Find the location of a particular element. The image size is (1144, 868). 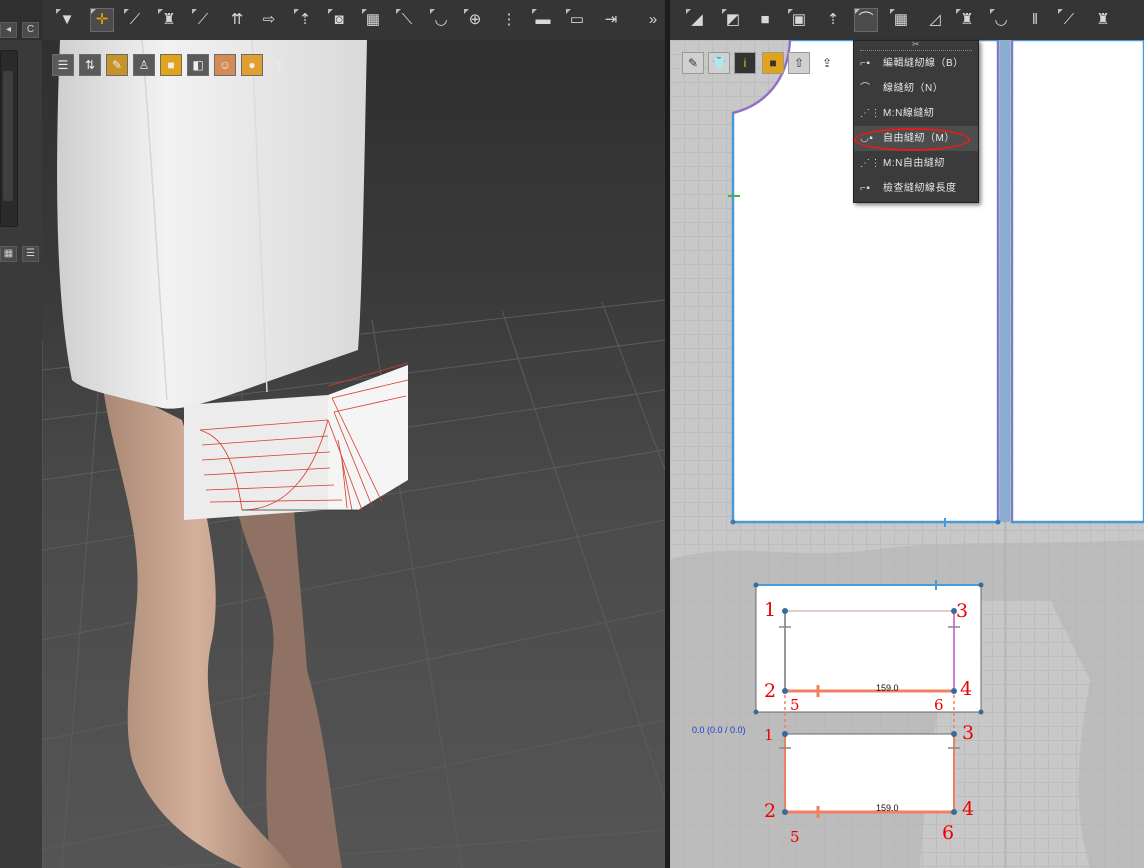

arrow-icon: ⇧ is located at coordinates (799, 63).